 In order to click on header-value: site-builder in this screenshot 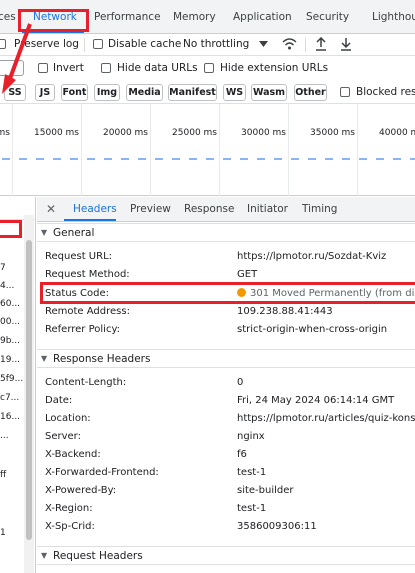, I will do `click(265, 490)`.